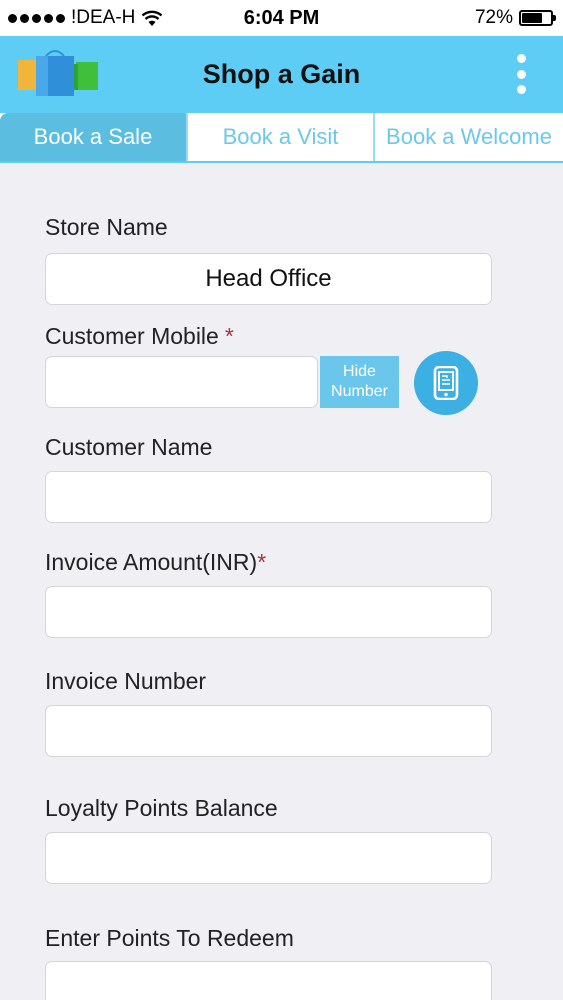 This screenshot has height=1000, width=563. I want to click on store-name-field, so click(268, 279).